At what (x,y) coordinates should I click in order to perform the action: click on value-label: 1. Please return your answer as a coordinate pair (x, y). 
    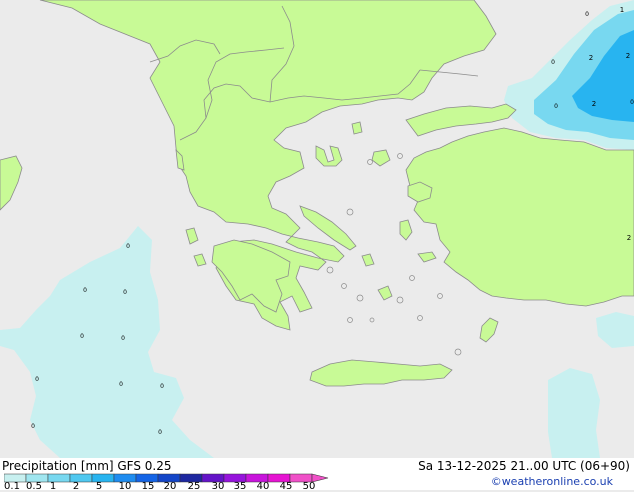
    Looking at the image, I should click on (622, 10).